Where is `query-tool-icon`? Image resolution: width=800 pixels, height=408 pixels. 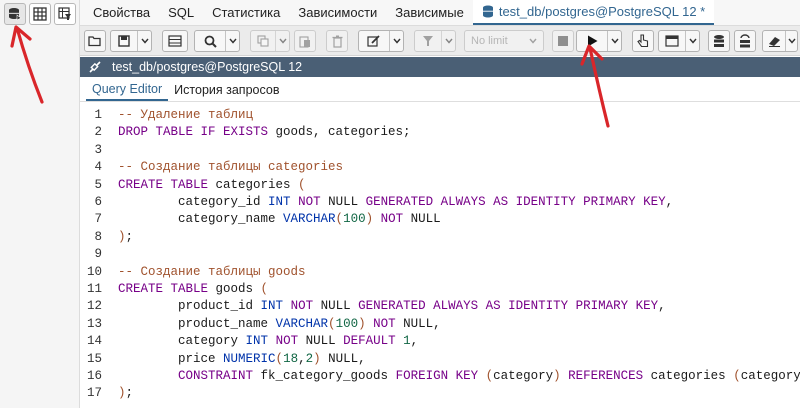
query-tool-icon is located at coordinates (15, 14).